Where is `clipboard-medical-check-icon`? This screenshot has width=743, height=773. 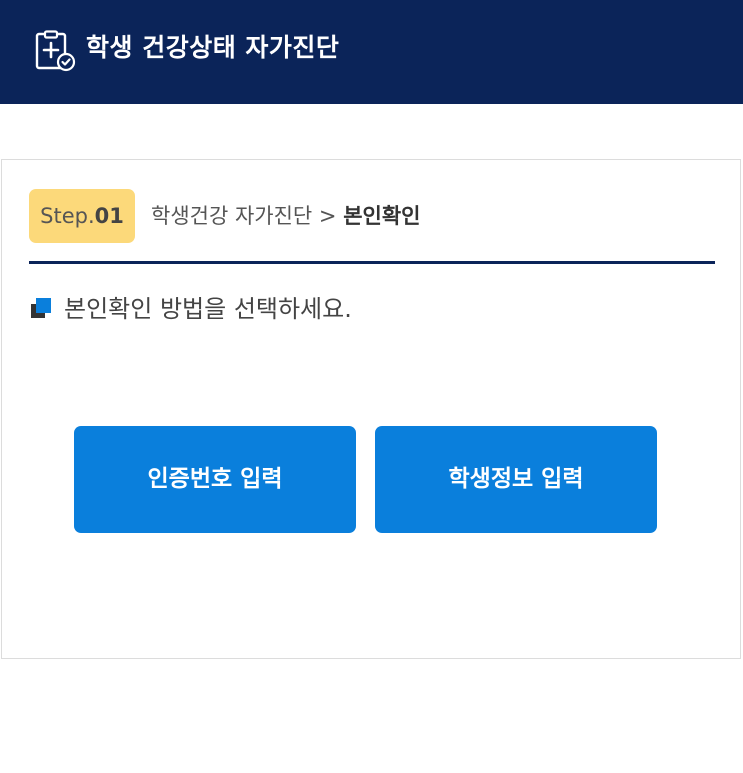
clipboard-medical-check-icon is located at coordinates (55, 51).